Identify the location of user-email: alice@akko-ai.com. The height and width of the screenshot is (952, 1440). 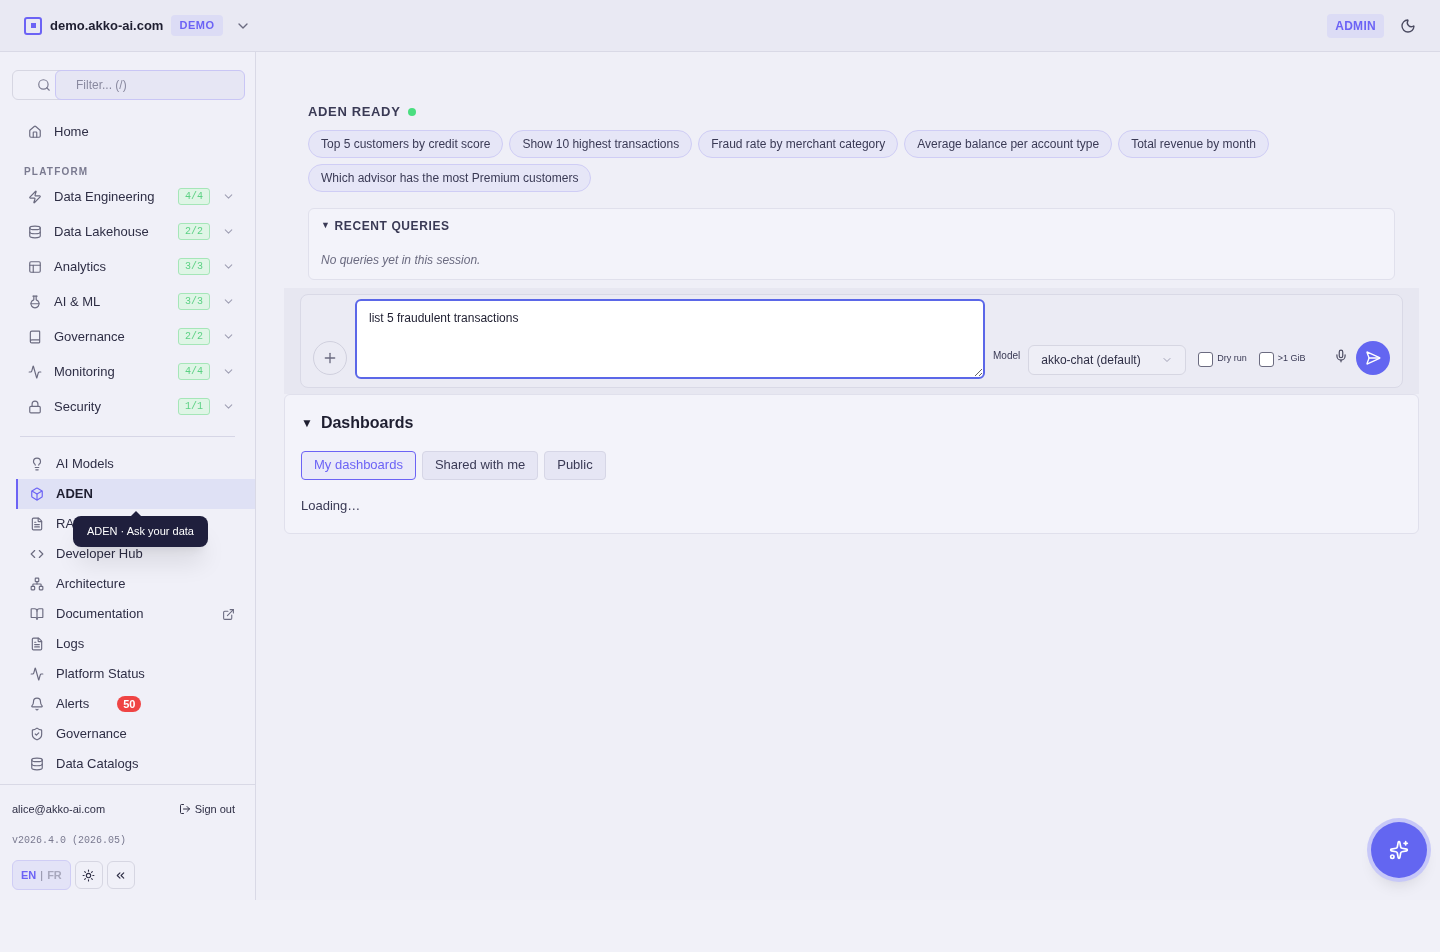
(59, 809).